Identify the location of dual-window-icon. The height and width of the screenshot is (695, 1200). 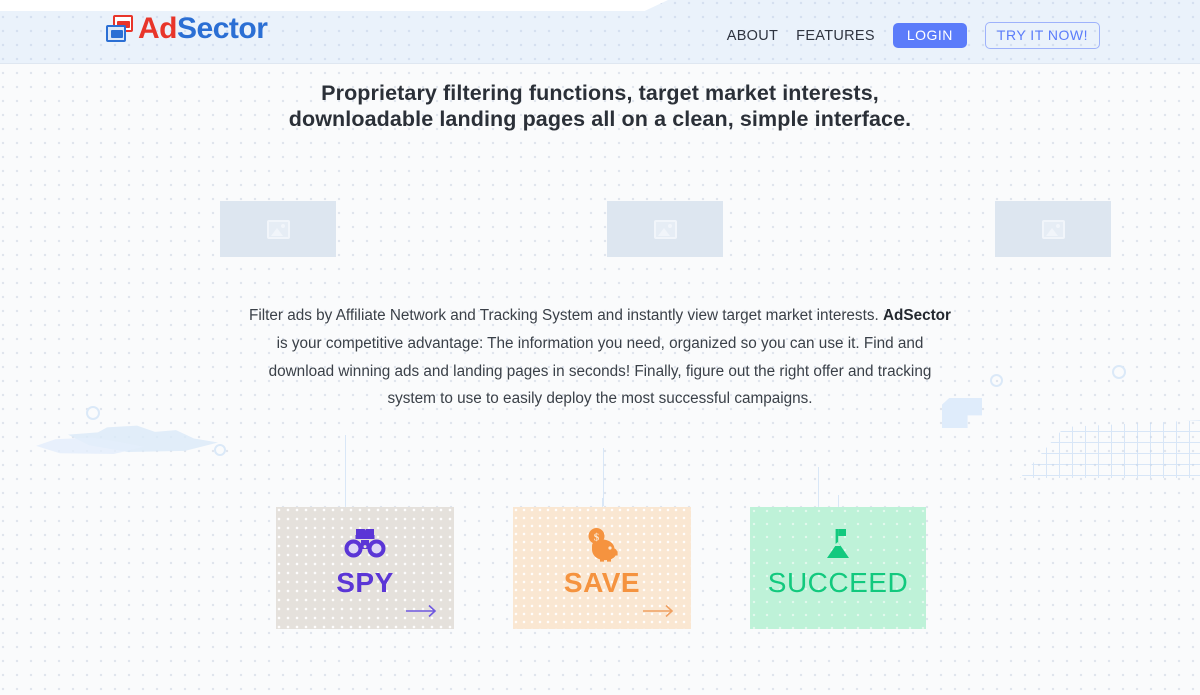
(120, 29).